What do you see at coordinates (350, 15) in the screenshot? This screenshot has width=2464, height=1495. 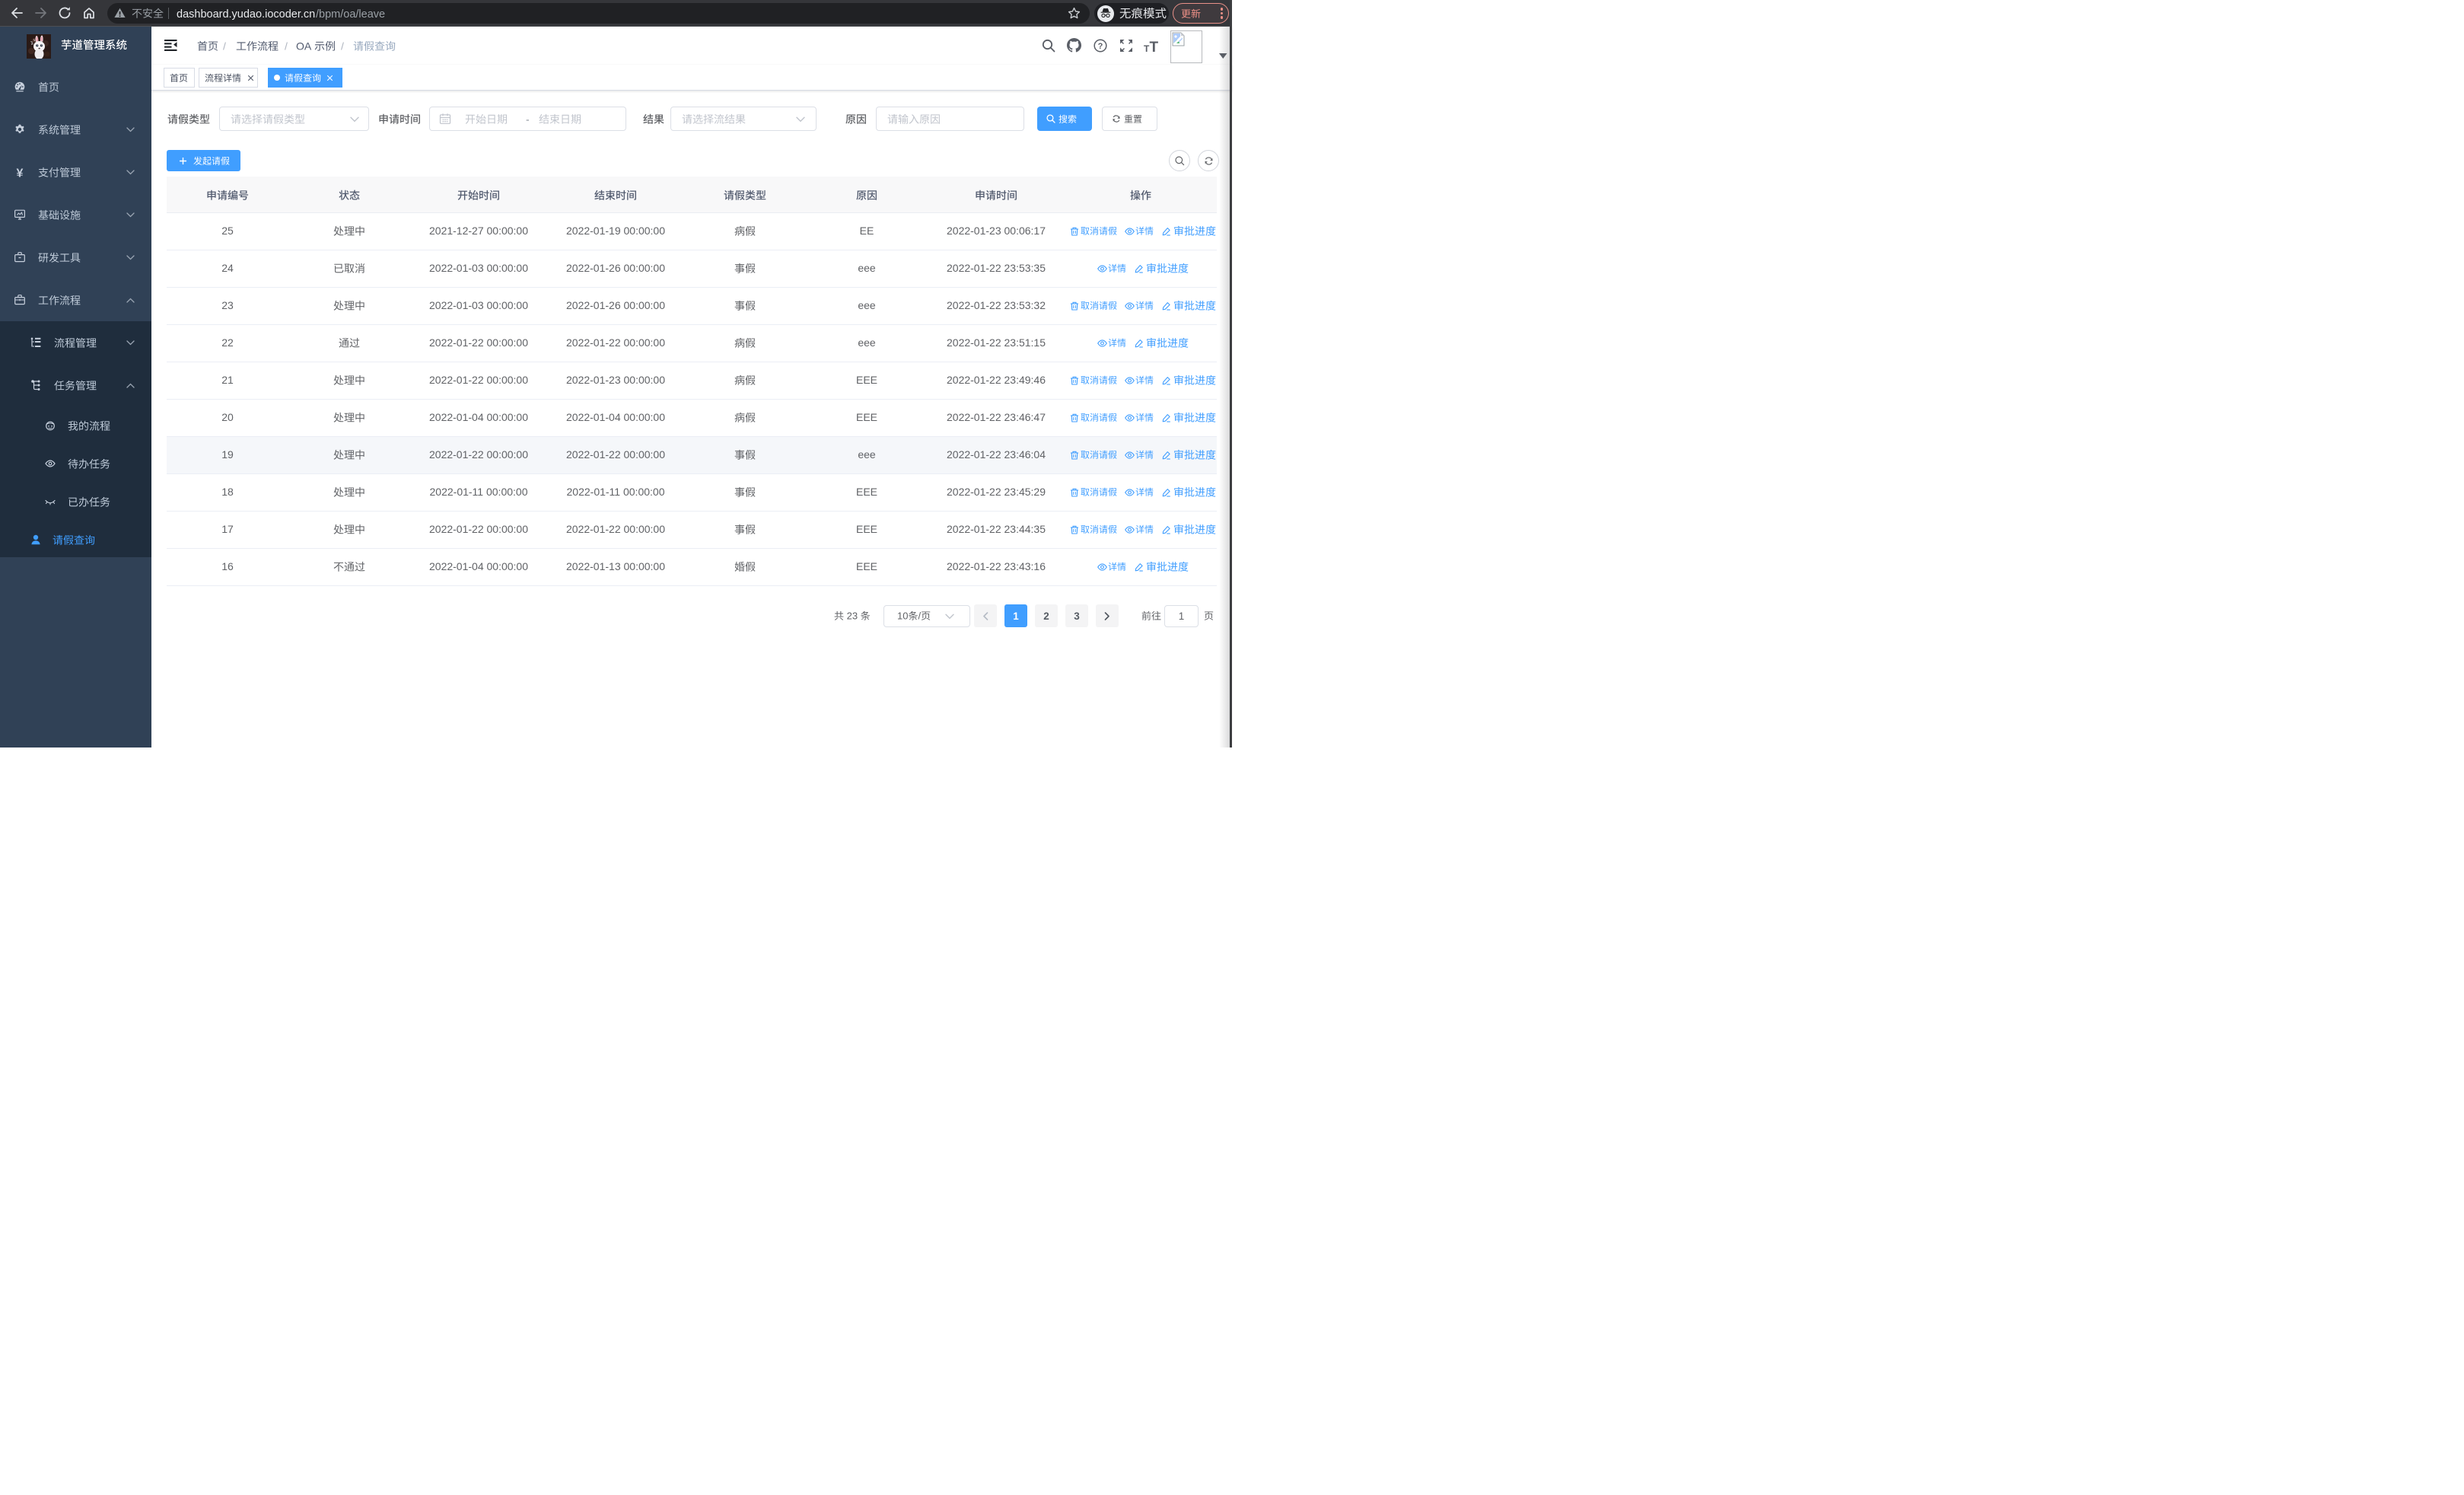 I see `svg-text: /bpm/oa/leave` at bounding box center [350, 15].